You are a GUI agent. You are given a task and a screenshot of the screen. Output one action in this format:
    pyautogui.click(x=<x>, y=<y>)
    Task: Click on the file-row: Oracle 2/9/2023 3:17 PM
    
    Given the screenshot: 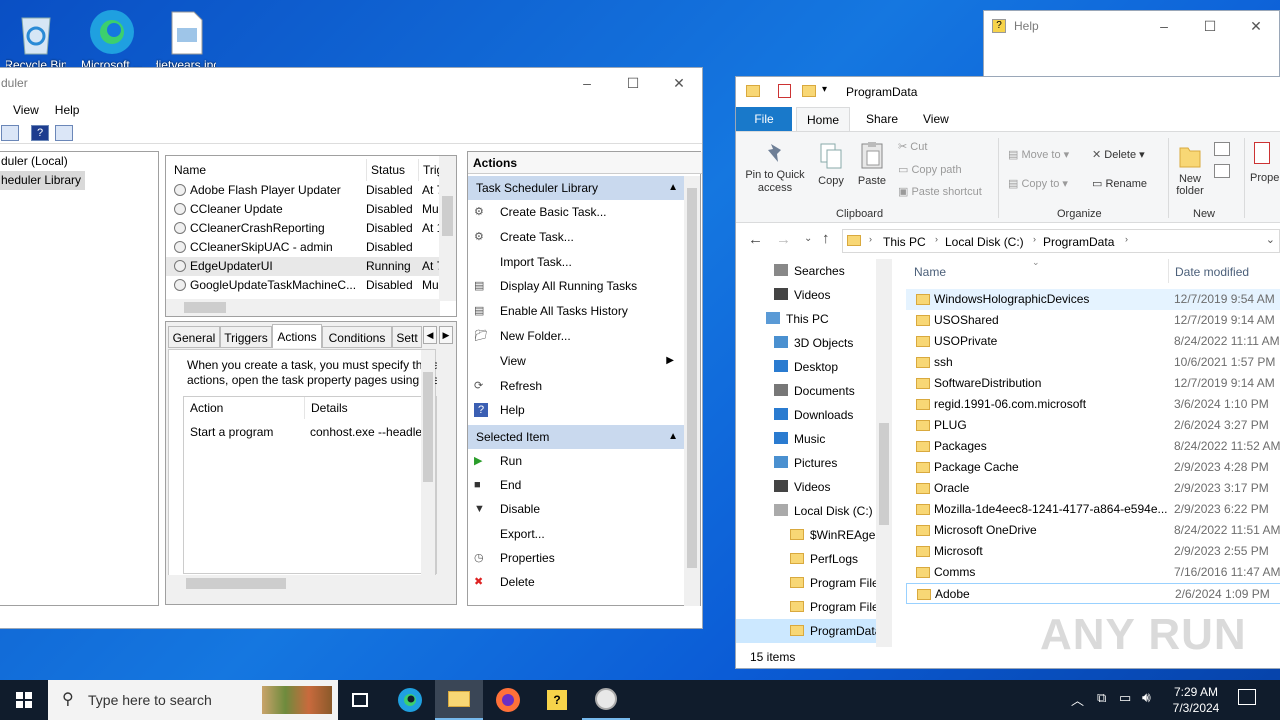 What is the action you would take?
    pyautogui.click(x=1093, y=488)
    